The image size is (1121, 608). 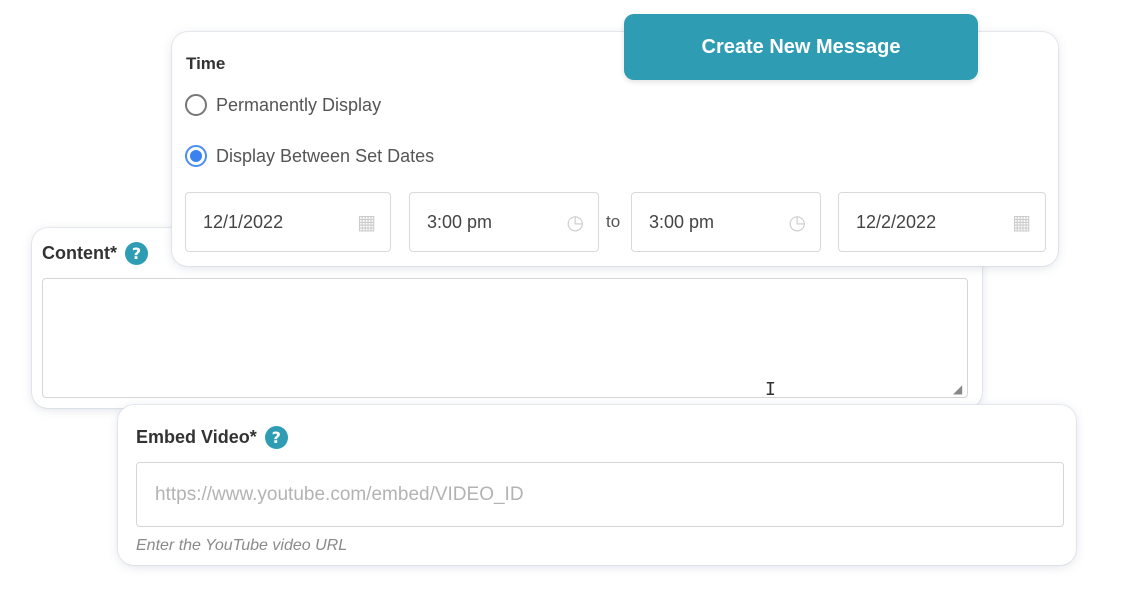 I want to click on text-cursor-icon: I, so click(x=770, y=389).